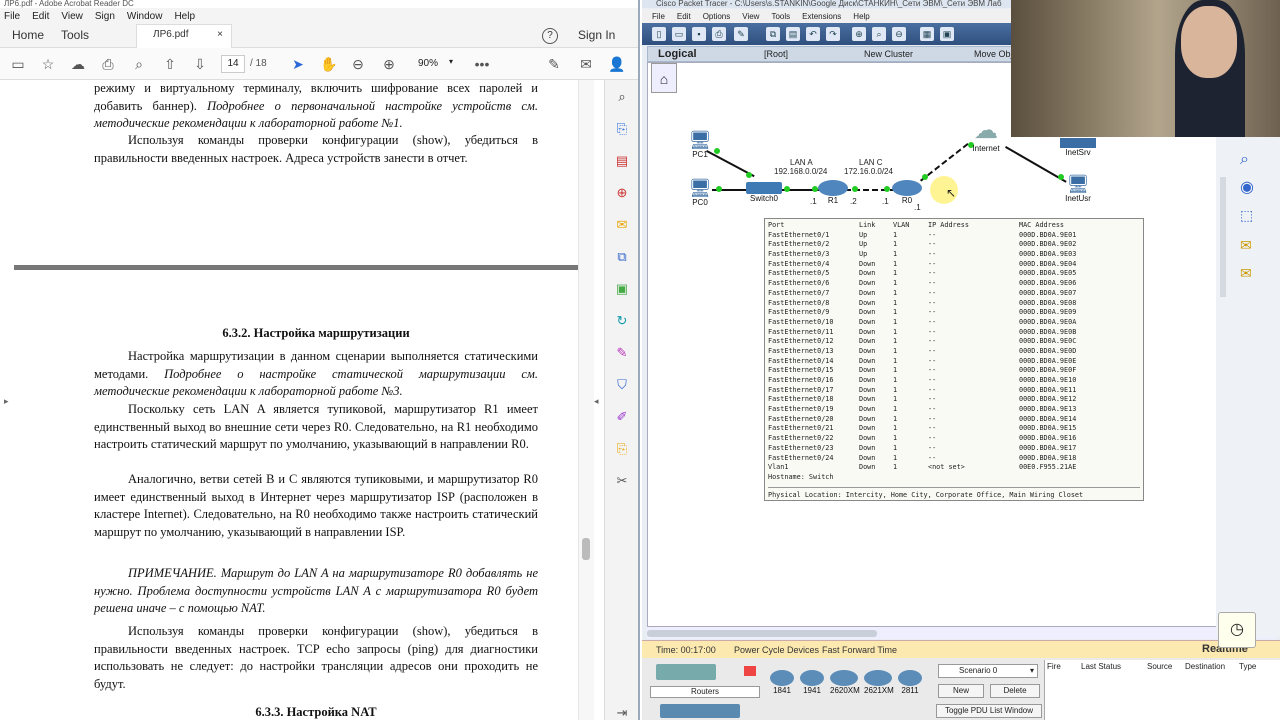 This screenshot has width=1280, height=720. What do you see at coordinates (622, 97) in the screenshot?
I see `zoom-tool-icon: ⌕` at bounding box center [622, 97].